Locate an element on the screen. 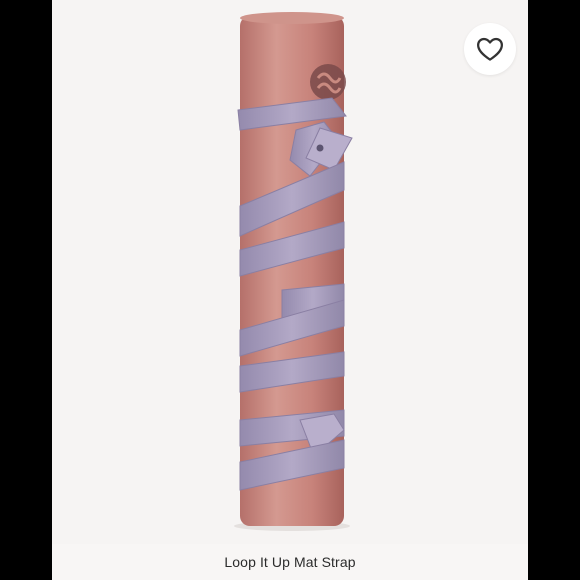  like-button is located at coordinates (490, 49).